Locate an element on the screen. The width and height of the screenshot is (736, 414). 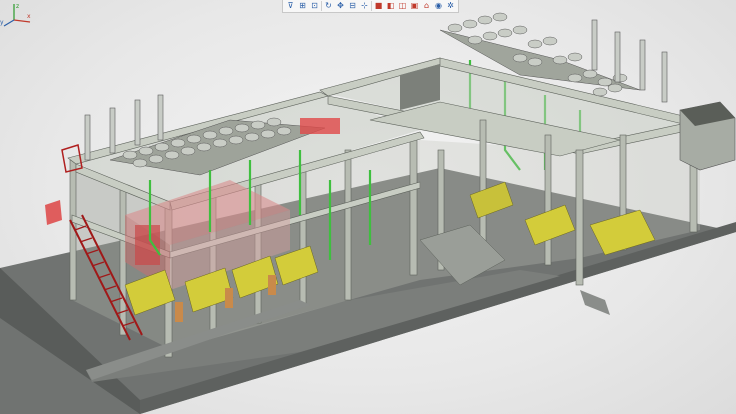
axis-triad: z x y is located at coordinates (15, 15).